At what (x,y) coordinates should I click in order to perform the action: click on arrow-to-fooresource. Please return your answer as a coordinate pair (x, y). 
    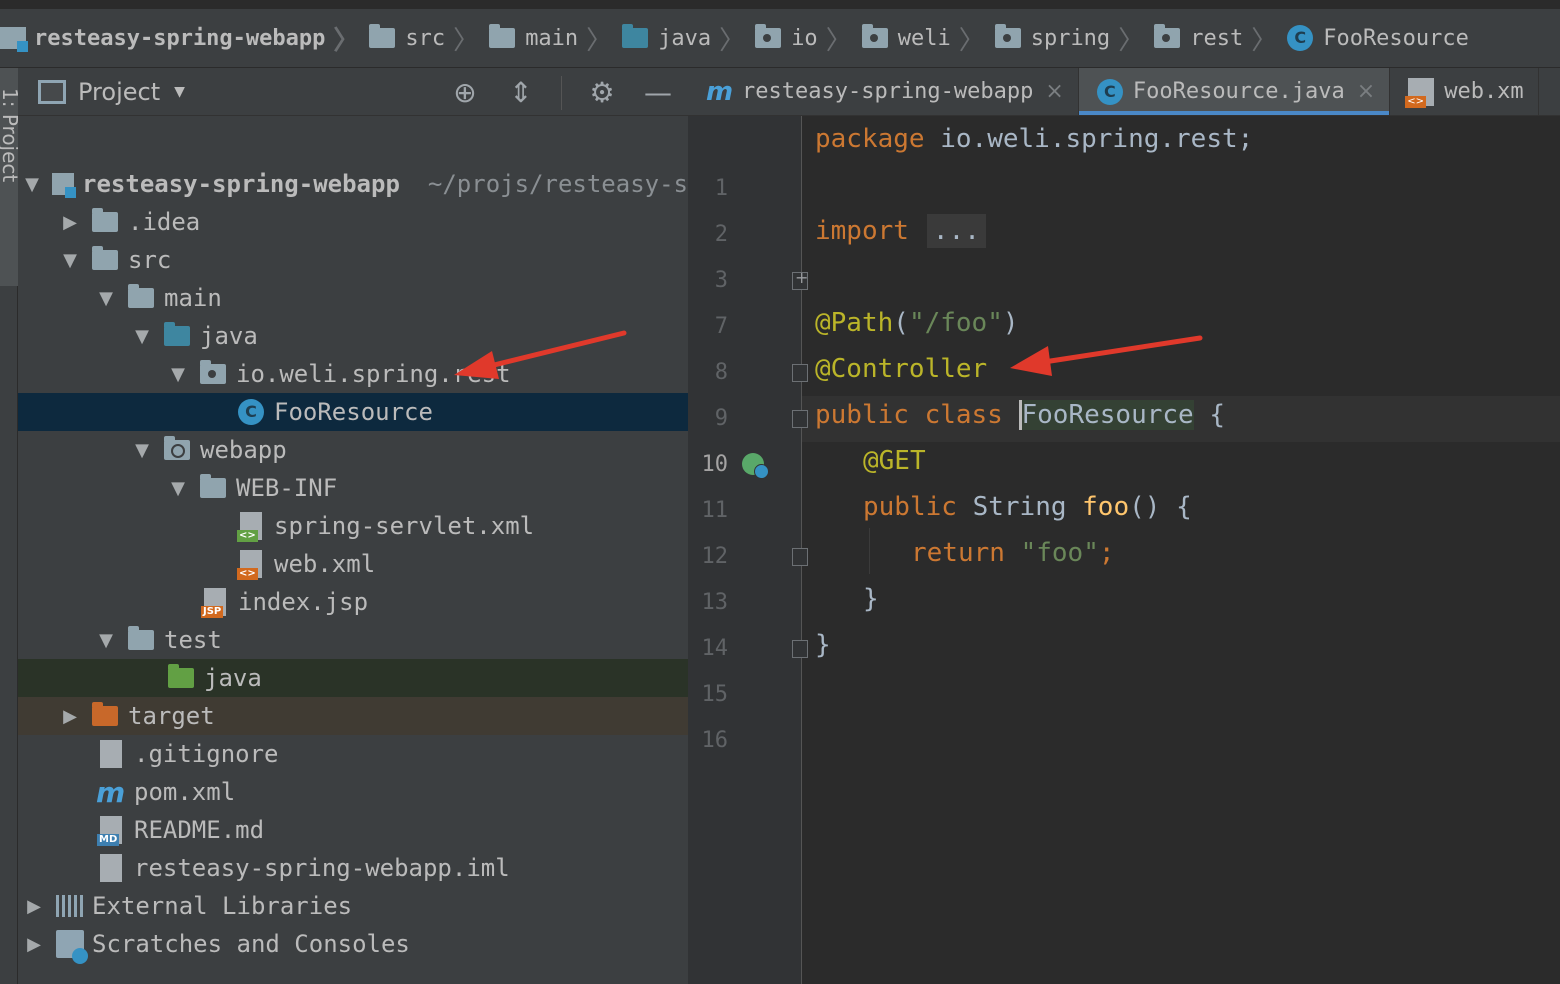
    Looking at the image, I should click on (540, 354).